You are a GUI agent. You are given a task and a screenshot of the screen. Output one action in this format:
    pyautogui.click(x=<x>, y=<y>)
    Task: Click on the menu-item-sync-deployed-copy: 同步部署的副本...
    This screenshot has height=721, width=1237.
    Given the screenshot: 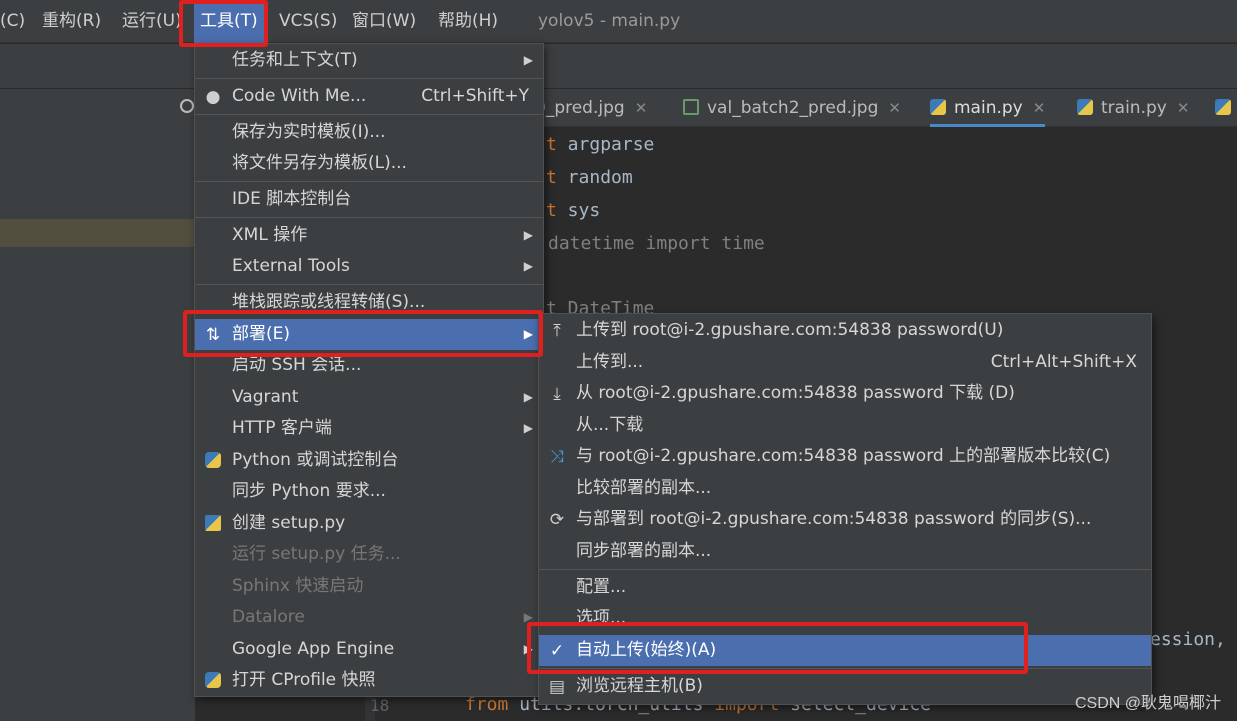 What is the action you would take?
    pyautogui.click(x=845, y=551)
    